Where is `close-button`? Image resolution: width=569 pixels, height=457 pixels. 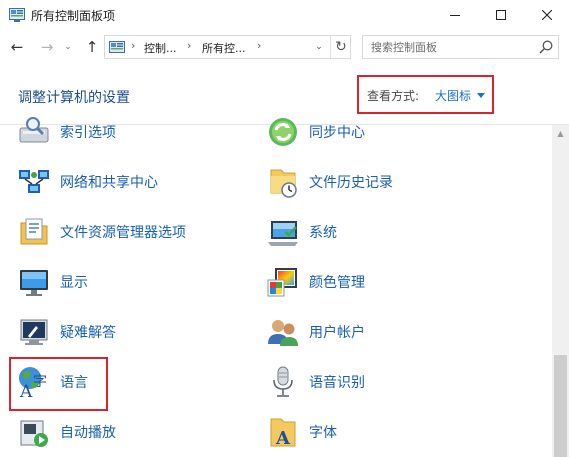
close-button is located at coordinates (546, 15).